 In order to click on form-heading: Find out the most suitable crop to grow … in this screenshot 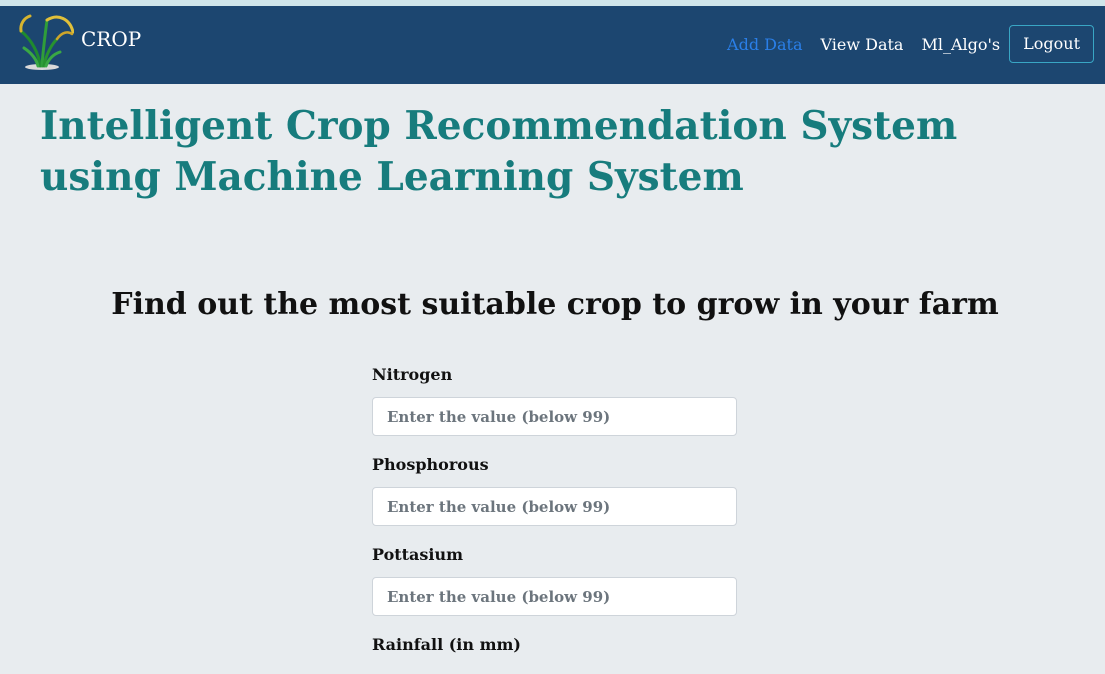, I will do `click(555, 304)`.